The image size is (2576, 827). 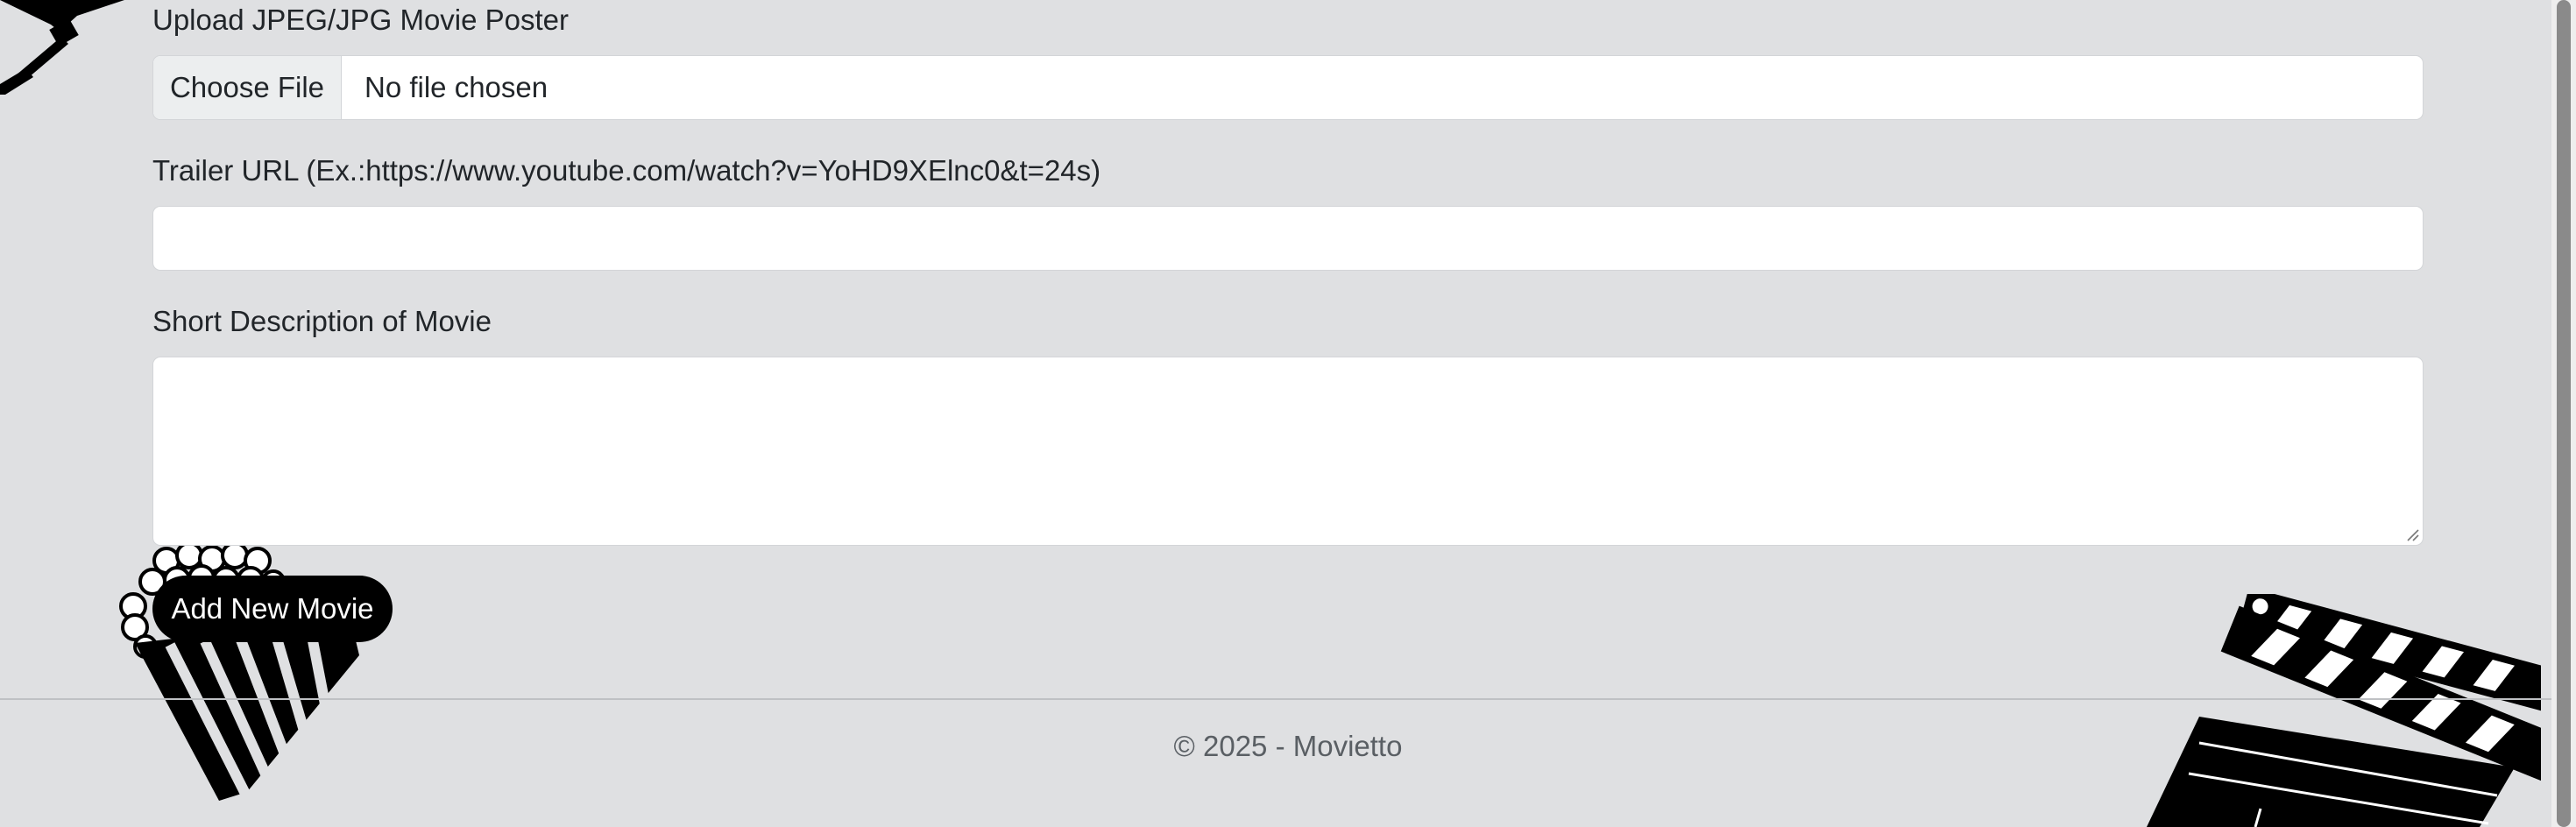 What do you see at coordinates (2344, 711) in the screenshot?
I see `clapperboard-icon` at bounding box center [2344, 711].